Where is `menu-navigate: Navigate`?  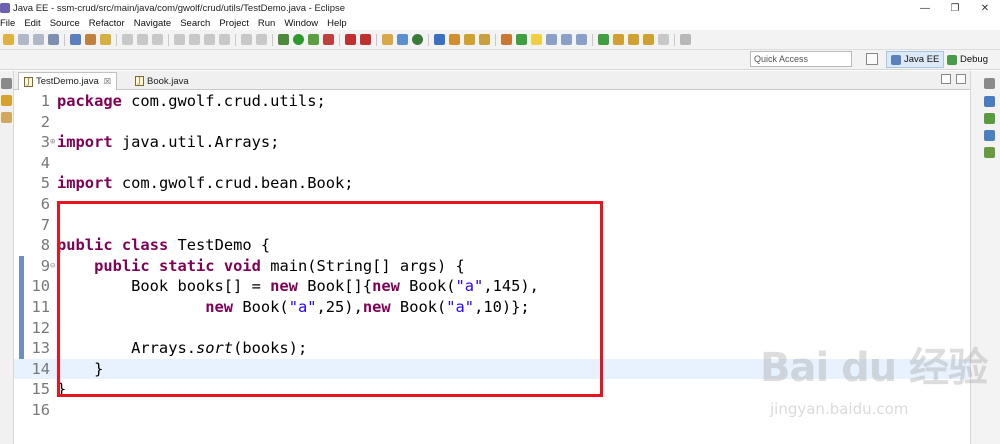 menu-navigate: Navigate is located at coordinates (153, 23).